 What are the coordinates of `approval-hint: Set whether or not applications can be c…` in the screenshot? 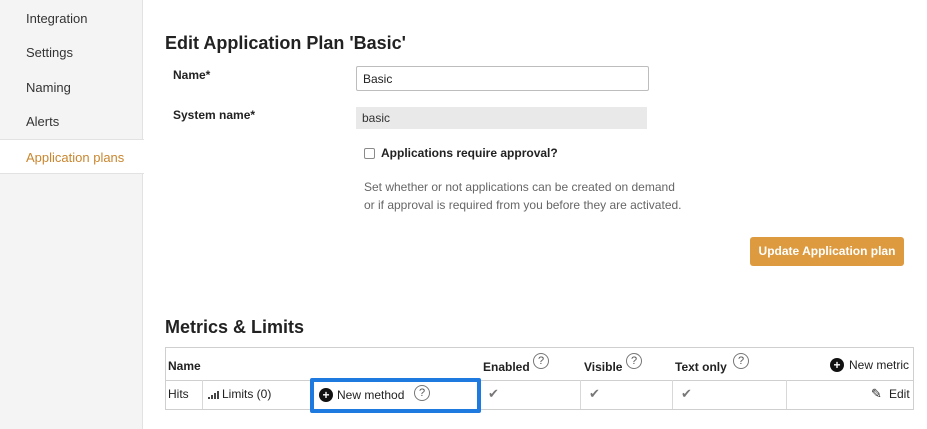 It's located at (554, 196).